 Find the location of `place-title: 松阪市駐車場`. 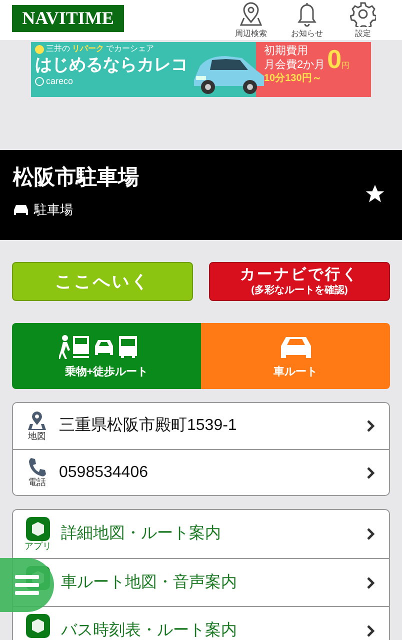

place-title: 松阪市駐車場 is located at coordinates (76, 177).